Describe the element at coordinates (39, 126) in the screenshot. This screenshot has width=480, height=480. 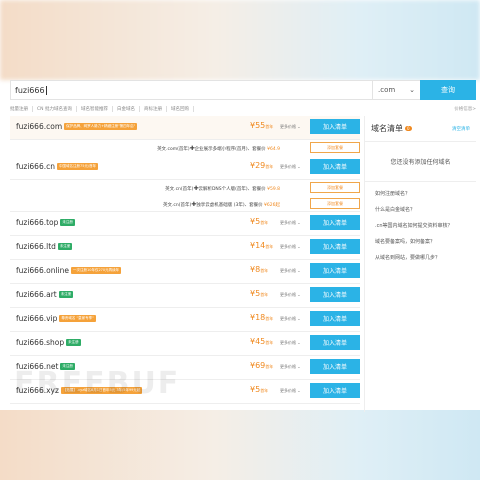
I see `domain-name: fuzi666.com` at that location.